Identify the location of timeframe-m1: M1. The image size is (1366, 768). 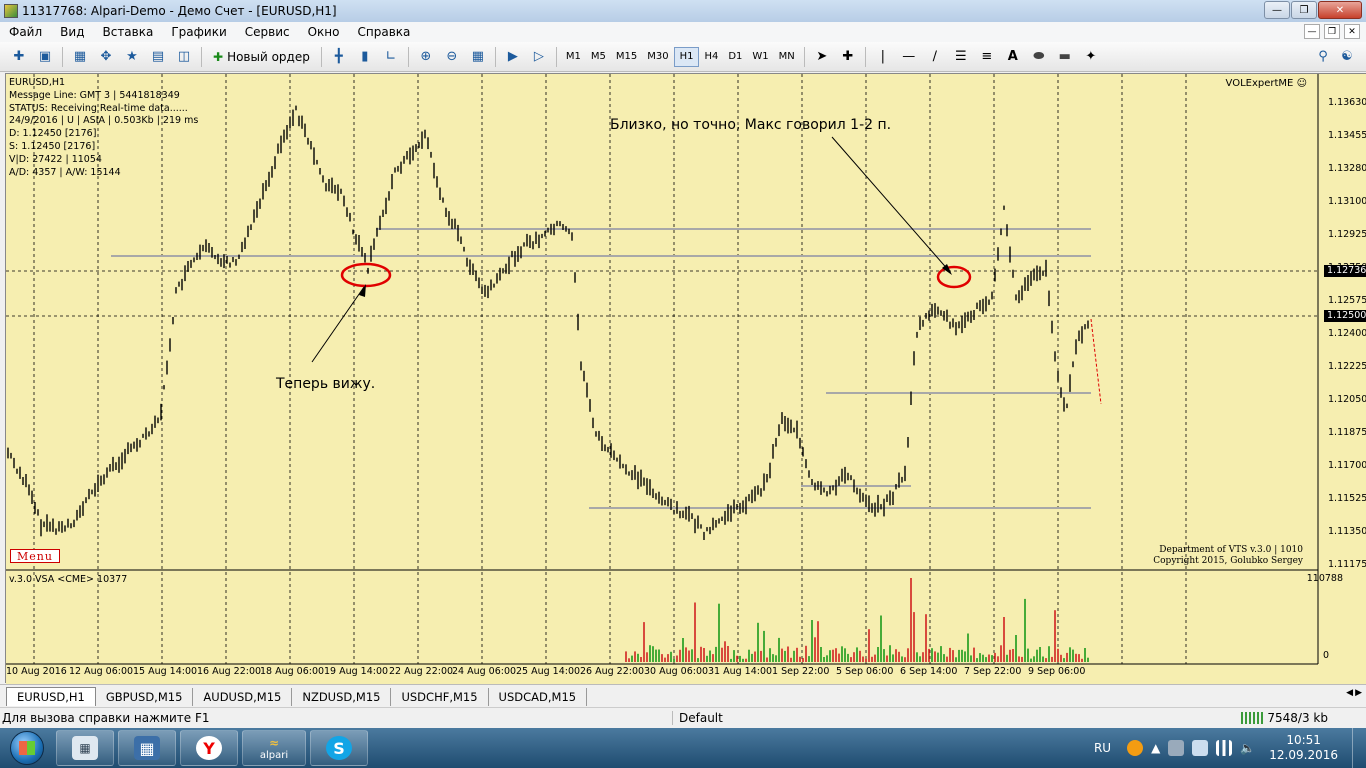
(573, 57).